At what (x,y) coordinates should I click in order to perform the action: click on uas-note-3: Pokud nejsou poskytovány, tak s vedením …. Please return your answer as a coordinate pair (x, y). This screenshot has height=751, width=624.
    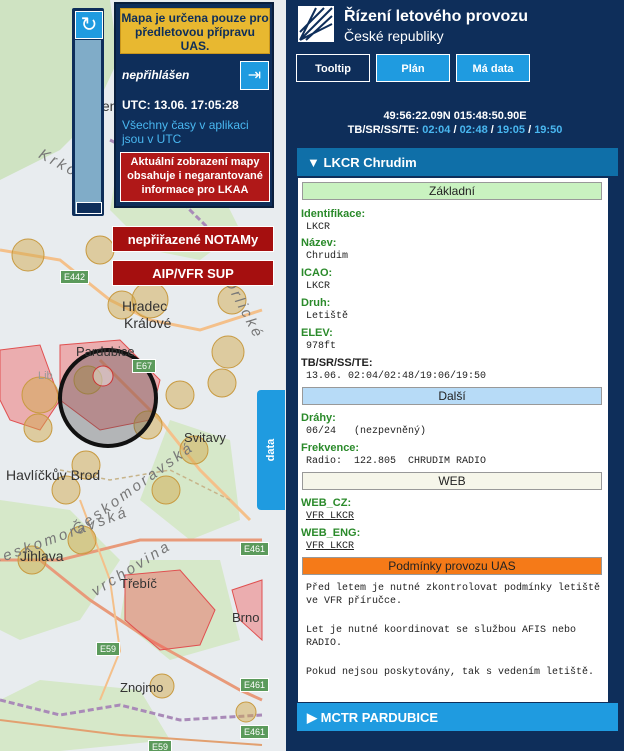
    Looking at the image, I should click on (450, 672).